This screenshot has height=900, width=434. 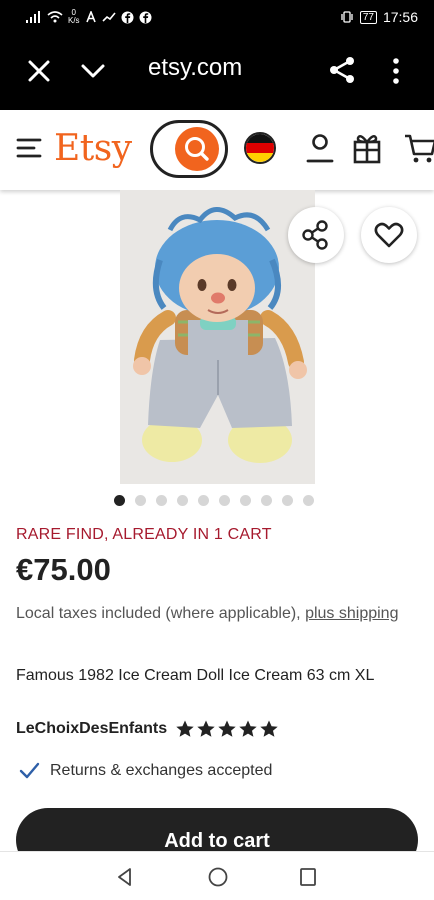 What do you see at coordinates (39, 71) in the screenshot?
I see `close-icon` at bounding box center [39, 71].